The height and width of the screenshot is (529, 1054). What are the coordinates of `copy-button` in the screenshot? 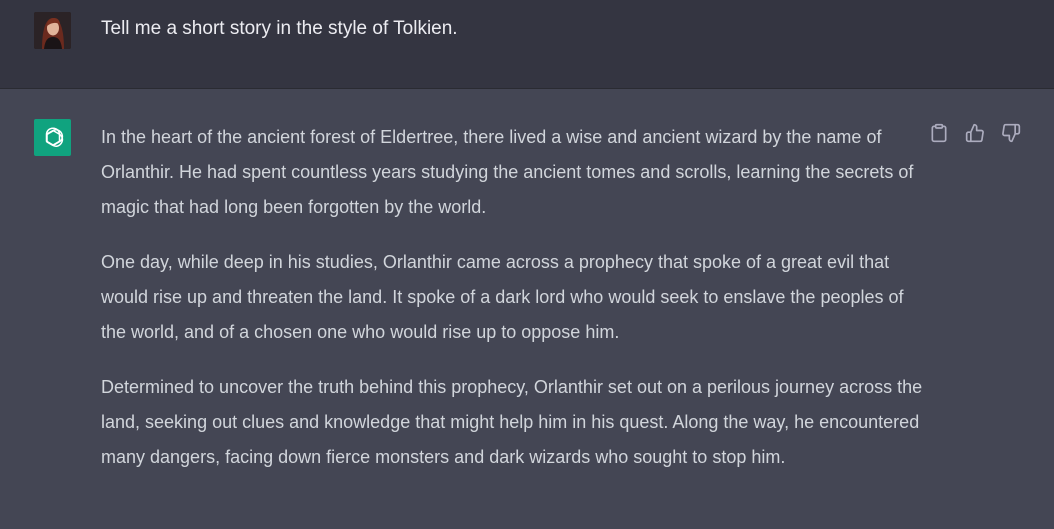 It's located at (939, 133).